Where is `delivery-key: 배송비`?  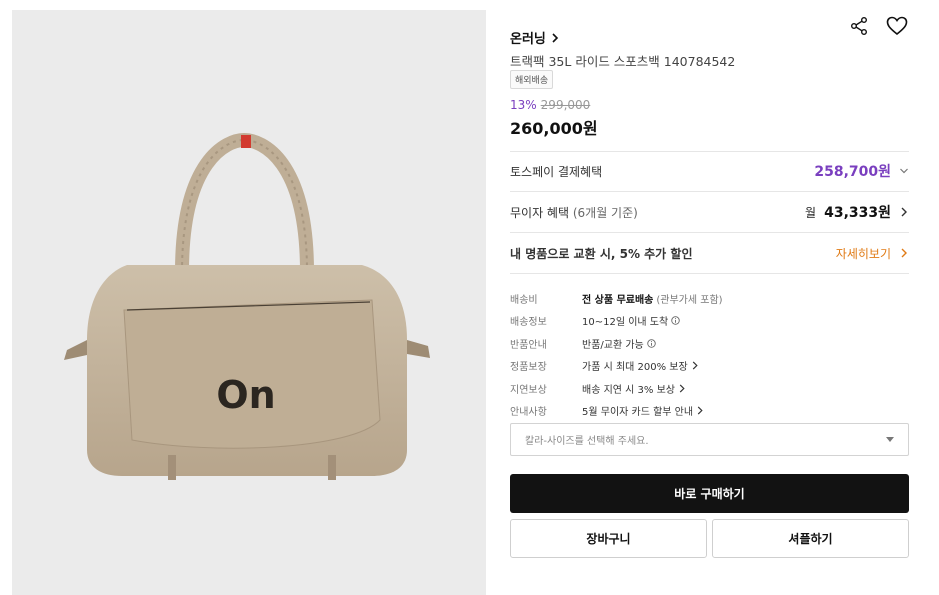 delivery-key: 배송비 is located at coordinates (524, 300).